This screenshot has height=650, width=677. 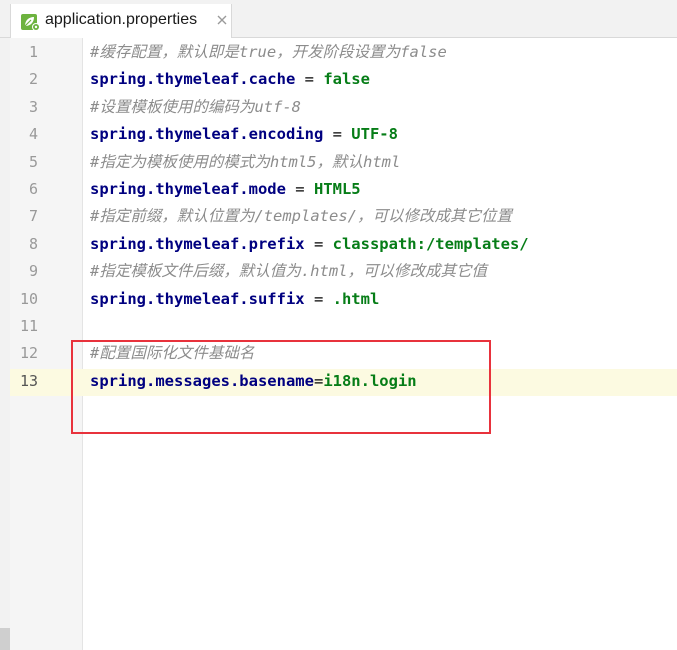 I want to click on property-key: spring.thymeleaf.cache, so click(x=193, y=79).